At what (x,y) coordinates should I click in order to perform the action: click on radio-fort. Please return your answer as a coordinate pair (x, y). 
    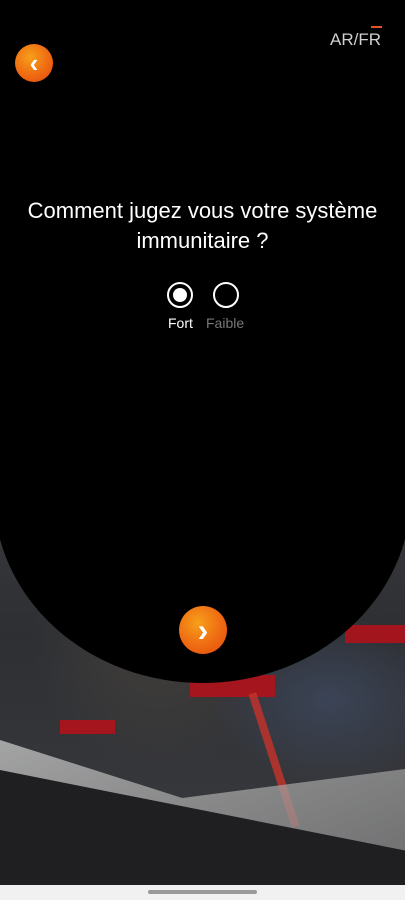
    Looking at the image, I should click on (180, 295).